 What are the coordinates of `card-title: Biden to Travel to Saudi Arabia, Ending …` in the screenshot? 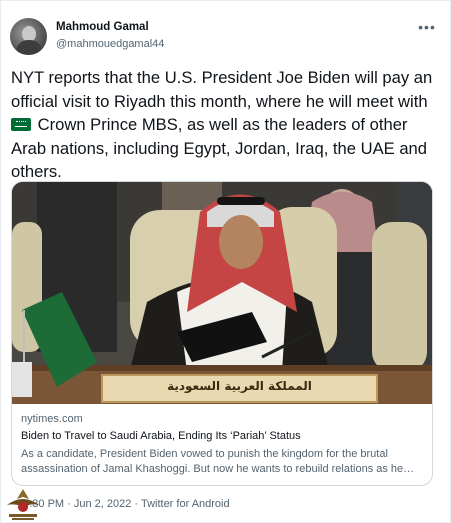 It's located at (161, 436).